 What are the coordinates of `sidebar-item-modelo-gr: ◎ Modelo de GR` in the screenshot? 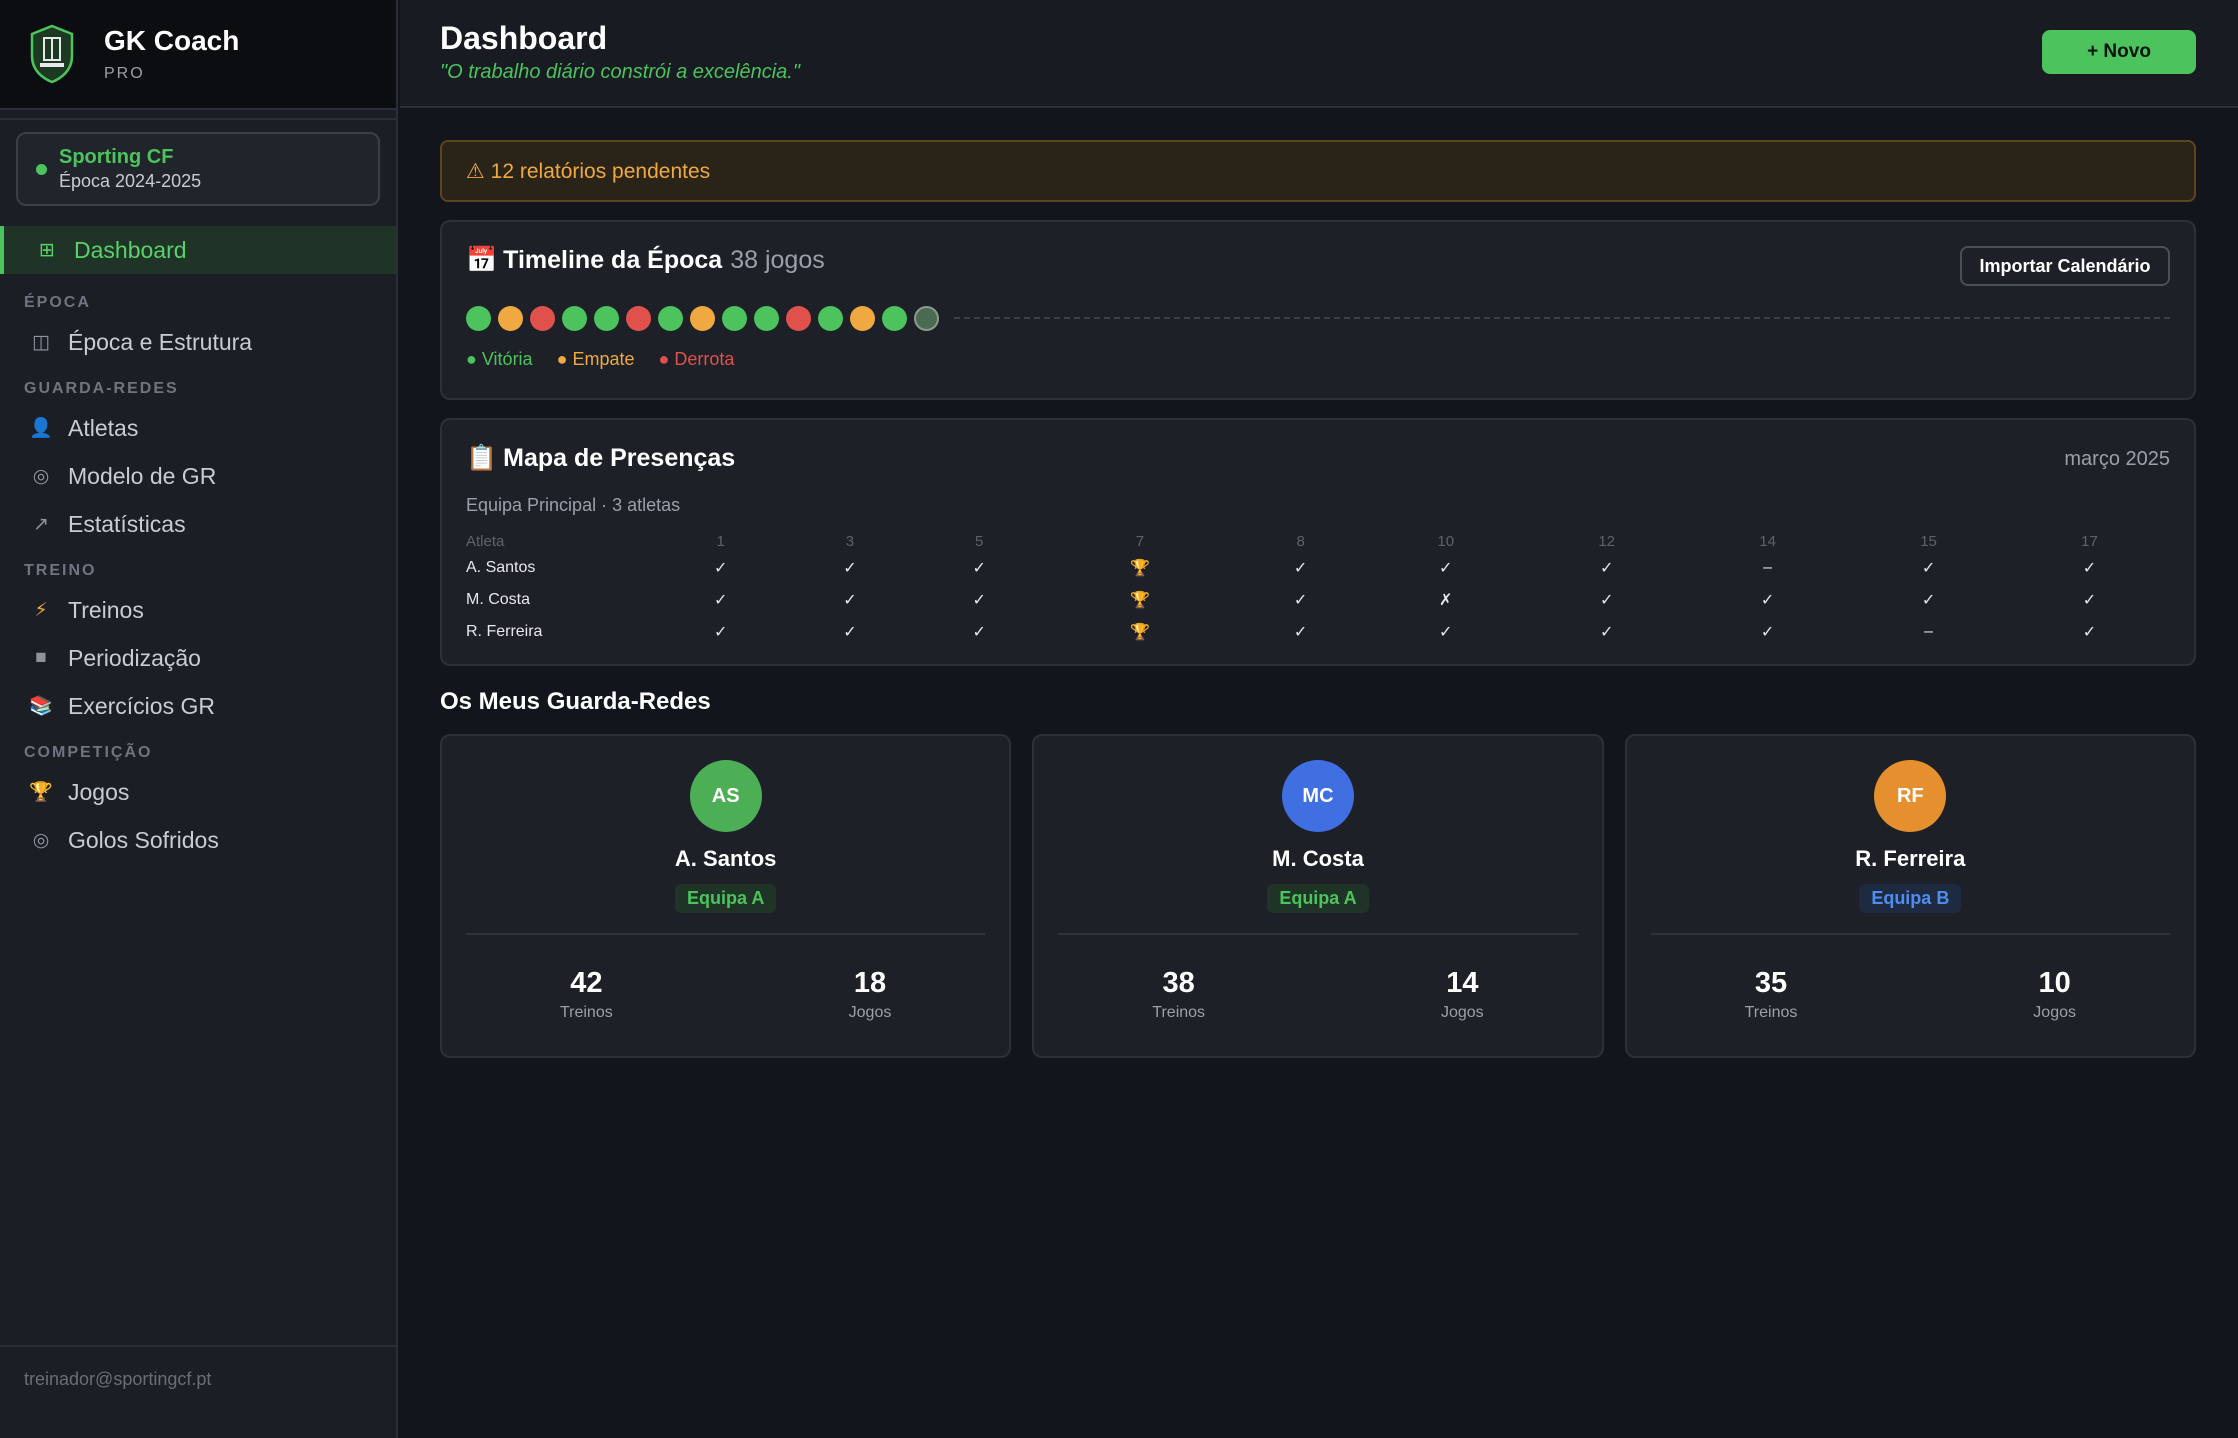 It's located at (198, 476).